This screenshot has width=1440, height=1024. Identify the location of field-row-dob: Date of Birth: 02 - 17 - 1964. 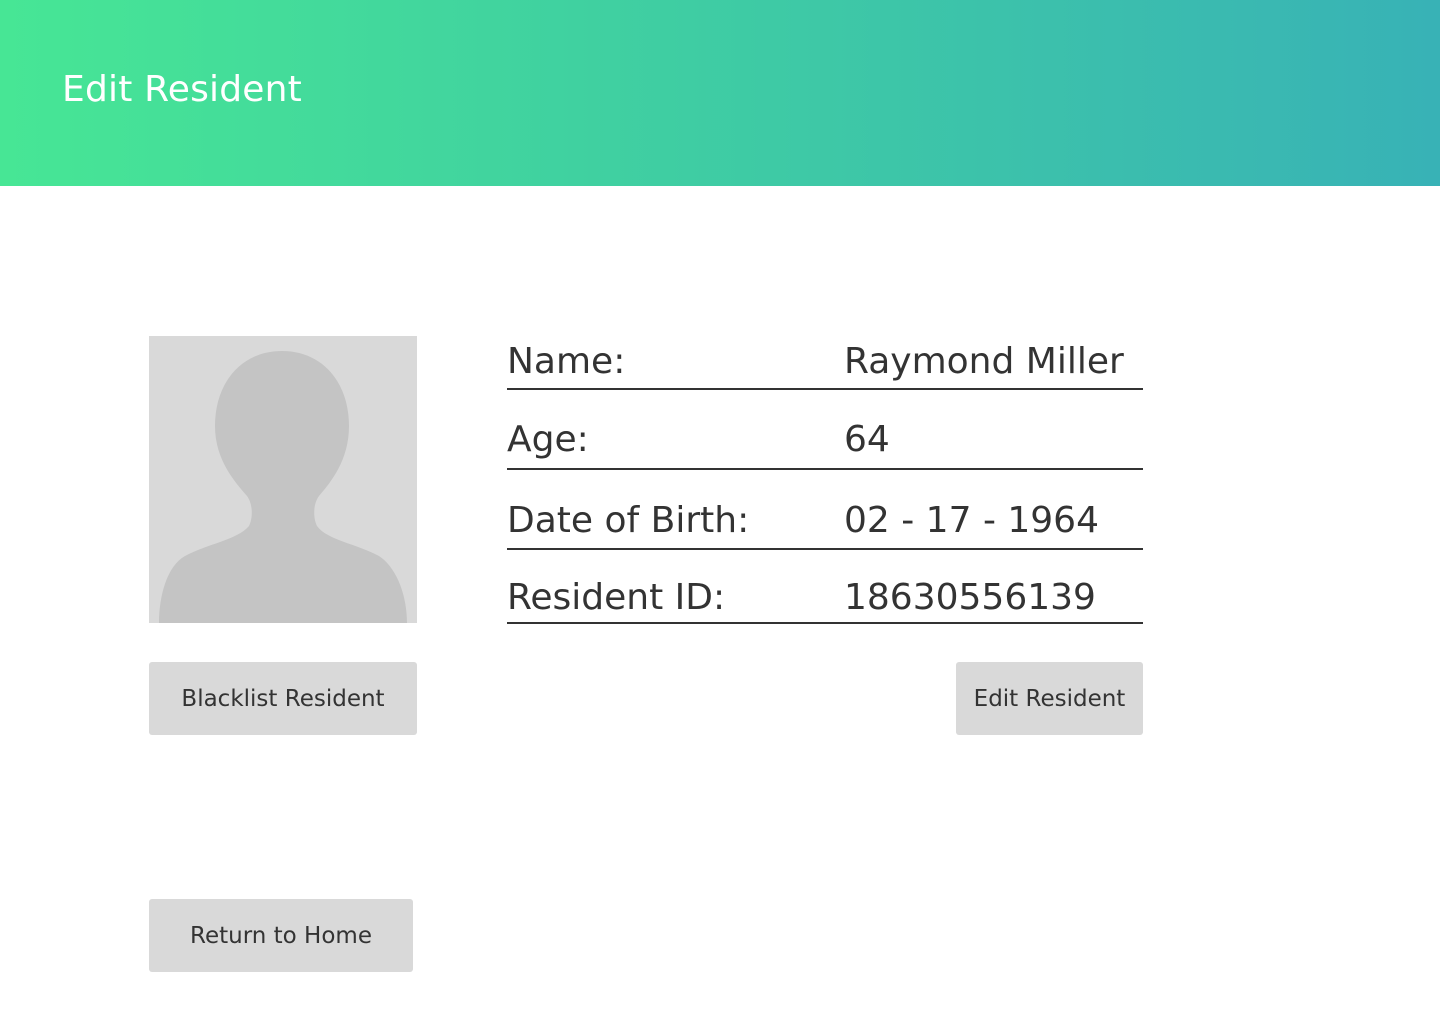
(825, 523).